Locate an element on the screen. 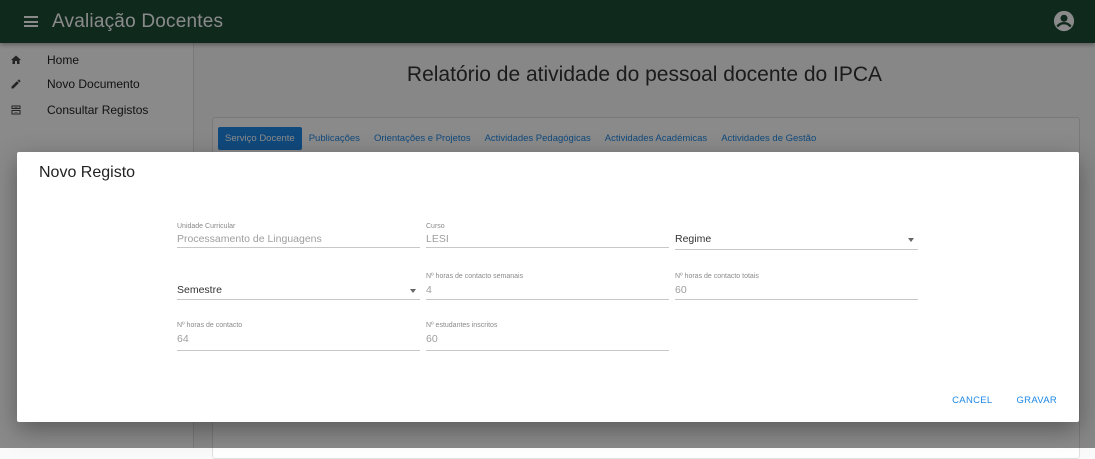 This screenshot has height=459, width=1095. estudantes-inscritos-field: Nº estudantes inscritos 60 is located at coordinates (547, 336).